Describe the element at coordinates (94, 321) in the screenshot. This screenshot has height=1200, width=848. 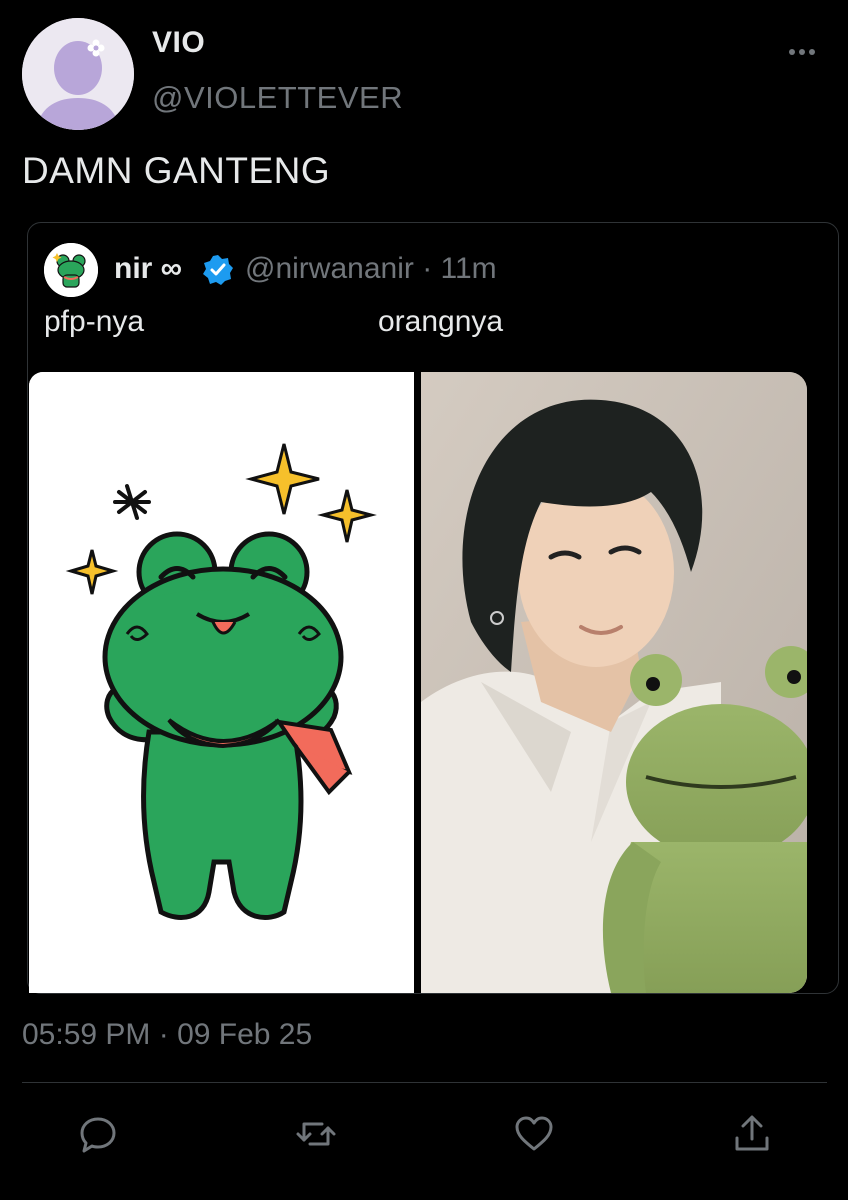
I see `quoted-text-left: pfp-nya` at that location.